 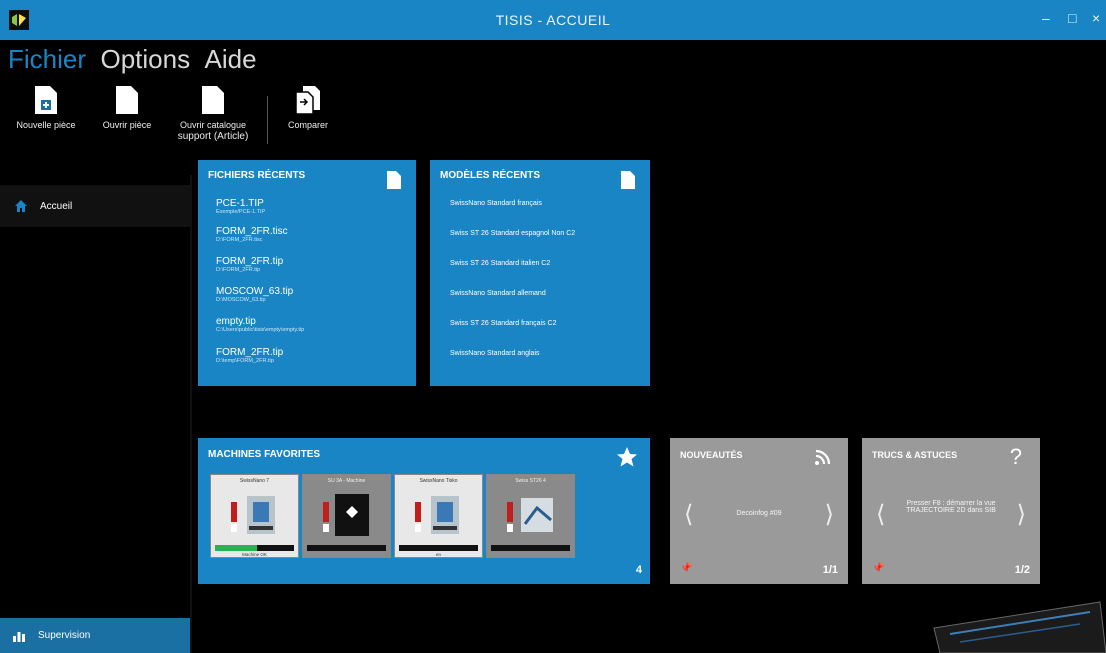 What do you see at coordinates (254, 481) in the screenshot?
I see `machine-card-caption: SwissNano 7` at bounding box center [254, 481].